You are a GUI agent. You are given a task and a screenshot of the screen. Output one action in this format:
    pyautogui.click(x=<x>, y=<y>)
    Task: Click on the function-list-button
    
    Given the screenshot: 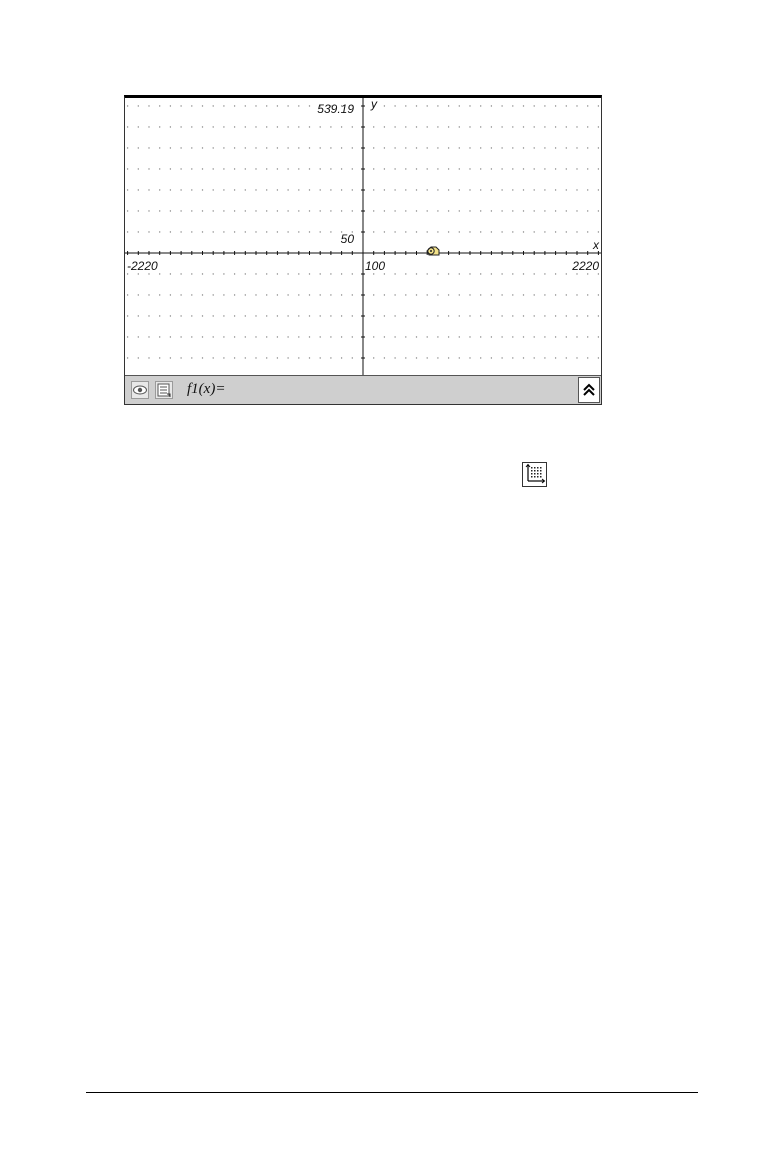 What is the action you would take?
    pyautogui.click(x=164, y=390)
    